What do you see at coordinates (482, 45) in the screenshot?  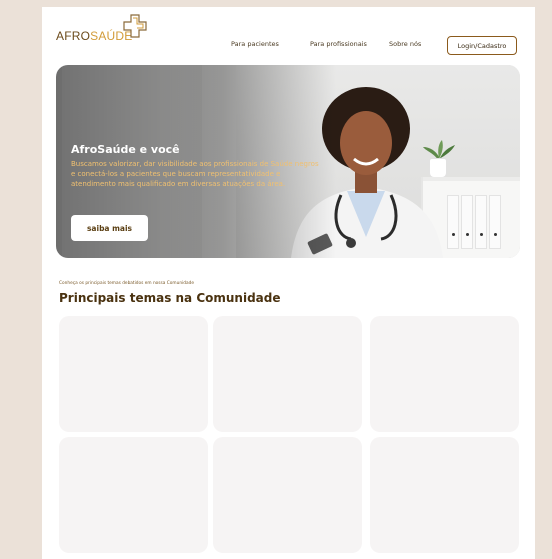 I see `login-button: Login/Cadastro` at bounding box center [482, 45].